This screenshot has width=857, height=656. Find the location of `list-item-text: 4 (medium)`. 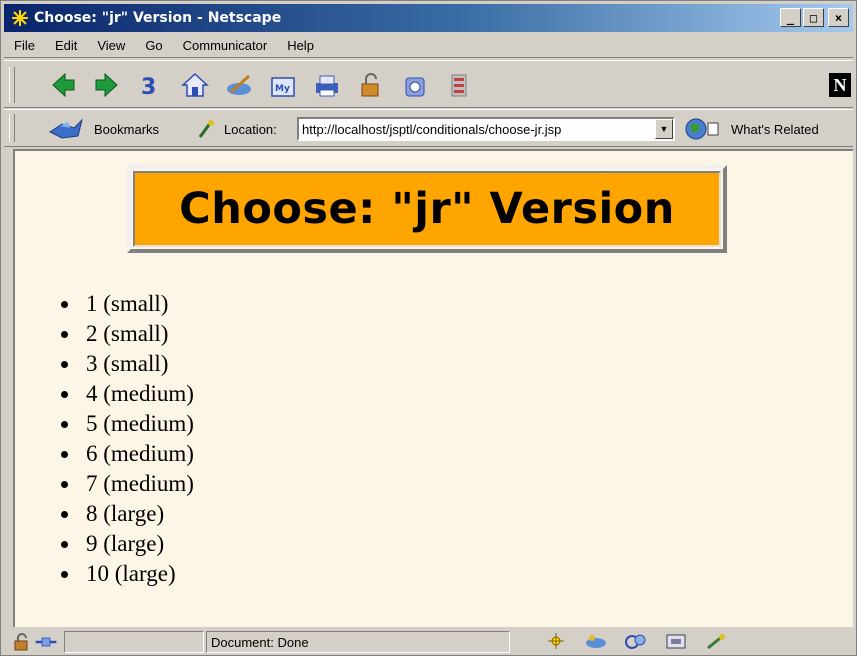

list-item-text: 4 (medium) is located at coordinates (140, 393).